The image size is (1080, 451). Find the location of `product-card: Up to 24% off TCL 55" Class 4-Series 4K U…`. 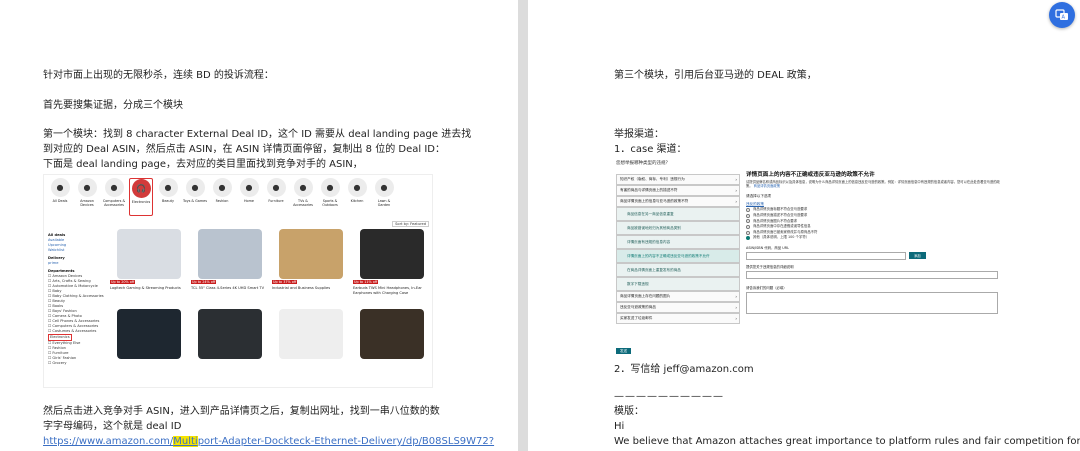

product-card: Up to 24% off TCL 55" Class 4-Series 4K U… is located at coordinates (229, 267).